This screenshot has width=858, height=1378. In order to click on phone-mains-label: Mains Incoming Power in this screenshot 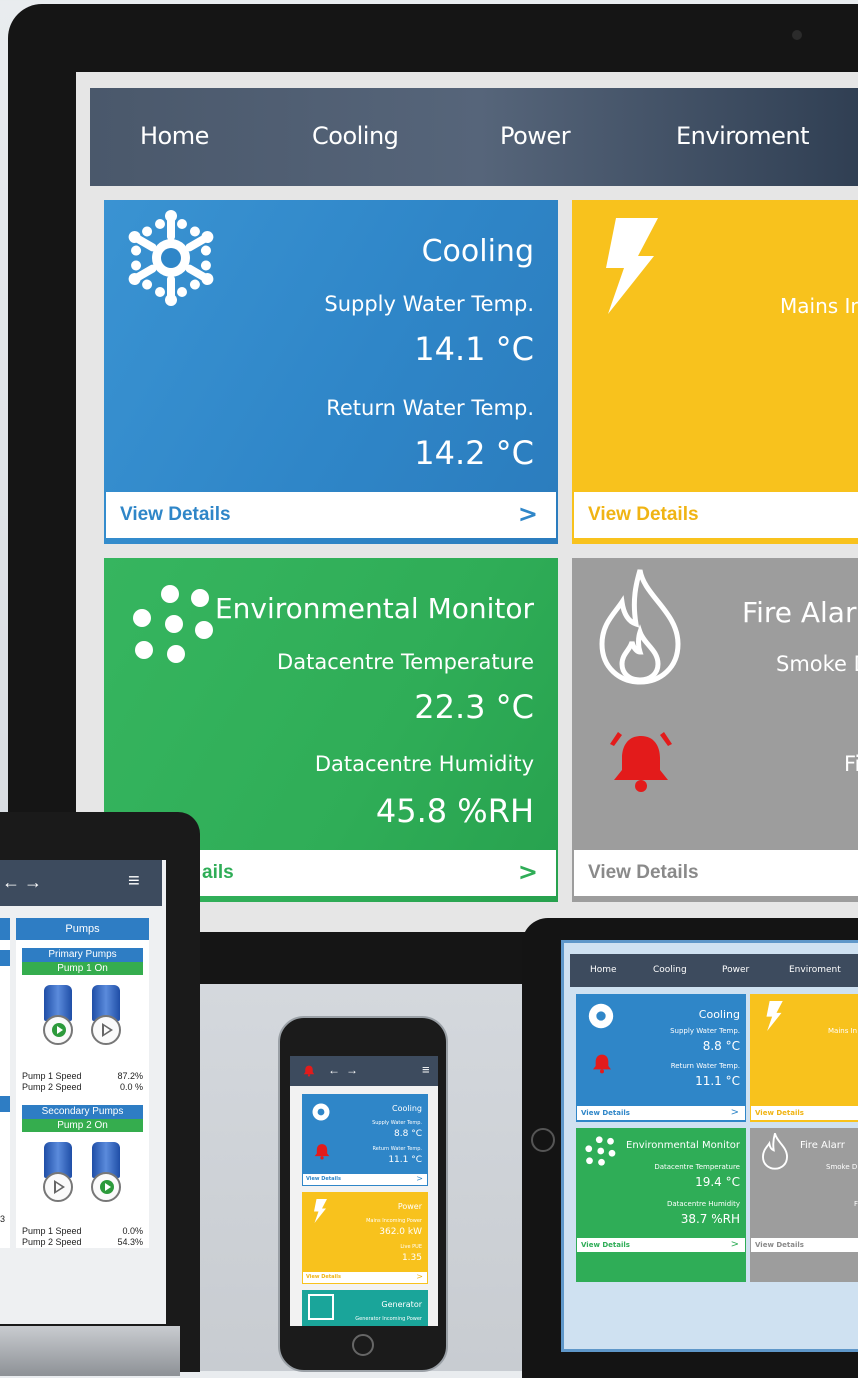, I will do `click(394, 1221)`.